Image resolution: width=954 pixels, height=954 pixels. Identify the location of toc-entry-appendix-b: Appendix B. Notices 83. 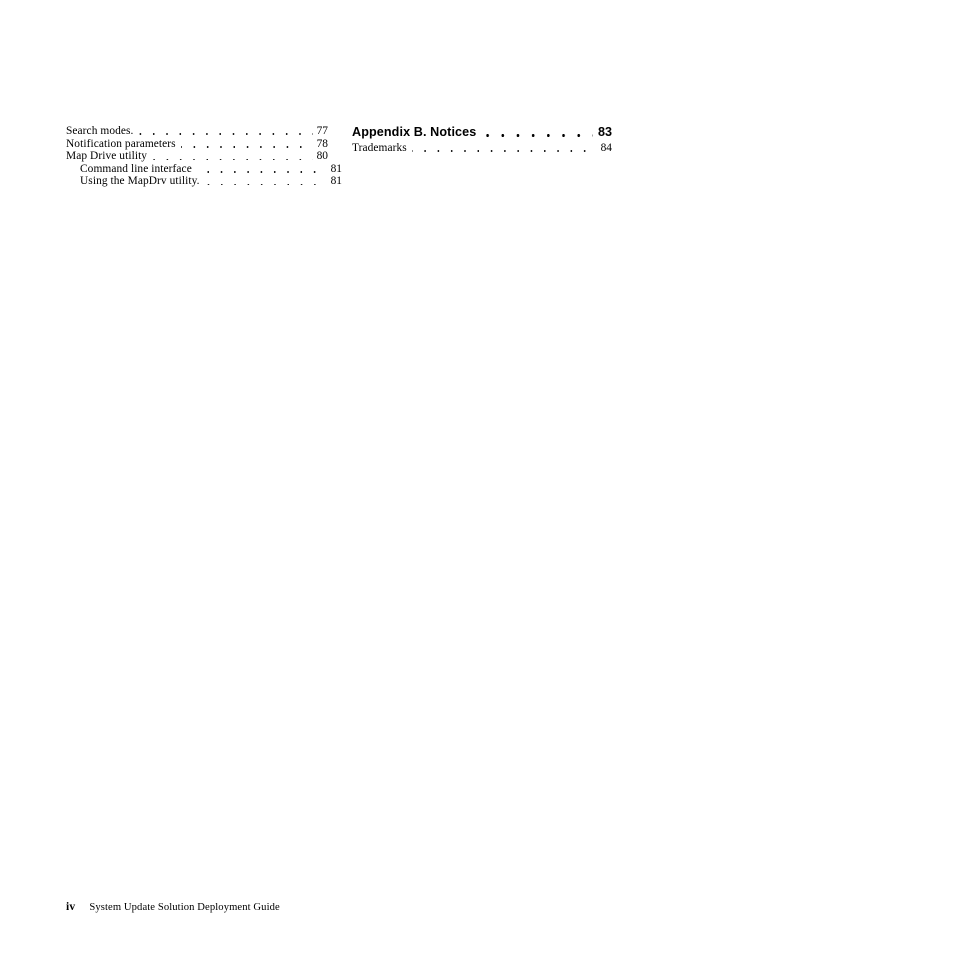
(482, 132).